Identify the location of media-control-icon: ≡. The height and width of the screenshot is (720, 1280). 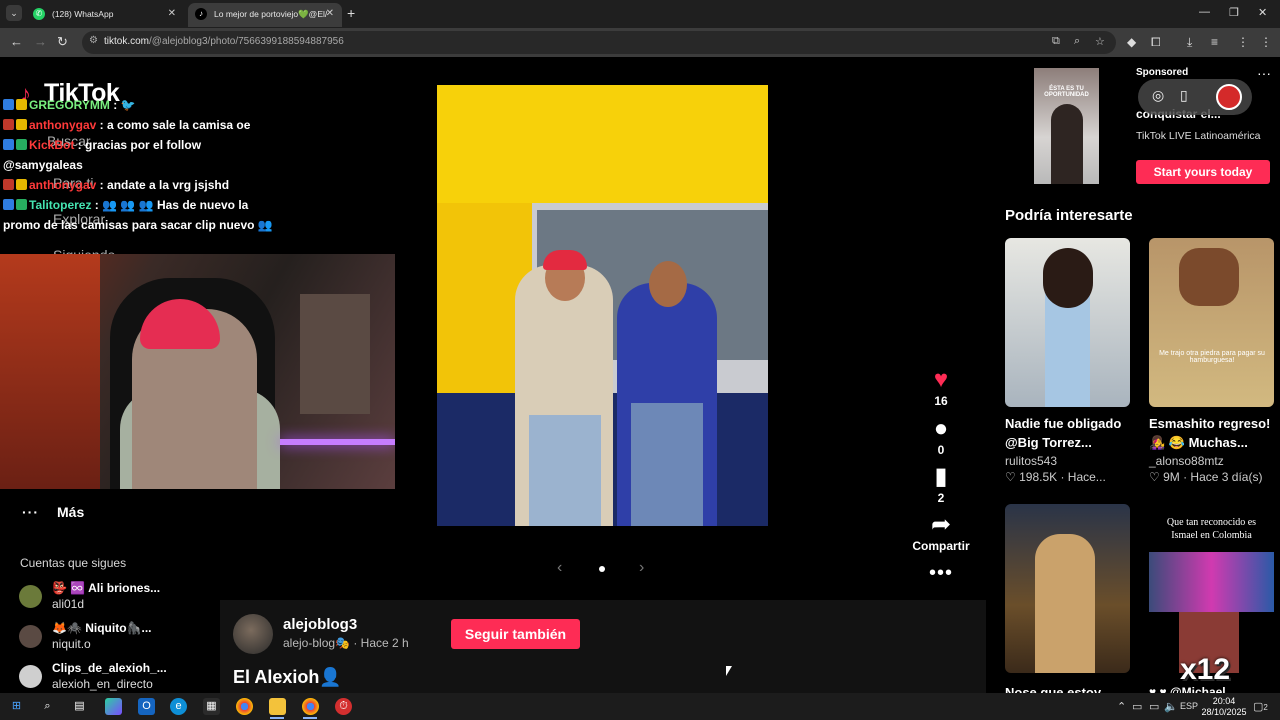
(1214, 42).